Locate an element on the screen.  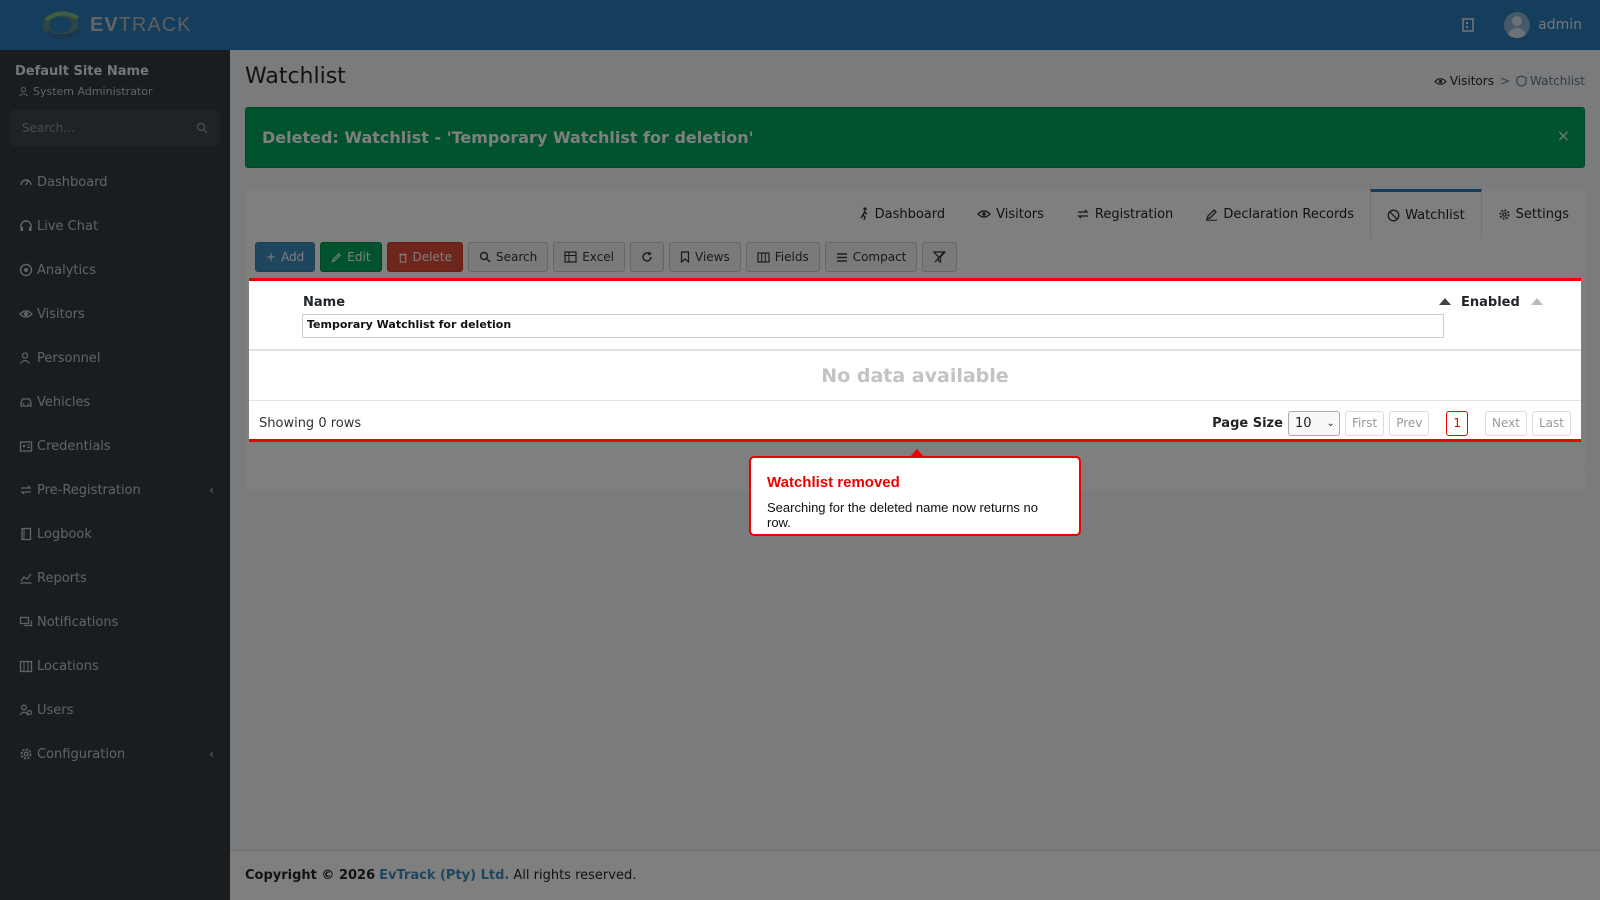
column-header-enabled: Enabled is located at coordinates (1490, 302).